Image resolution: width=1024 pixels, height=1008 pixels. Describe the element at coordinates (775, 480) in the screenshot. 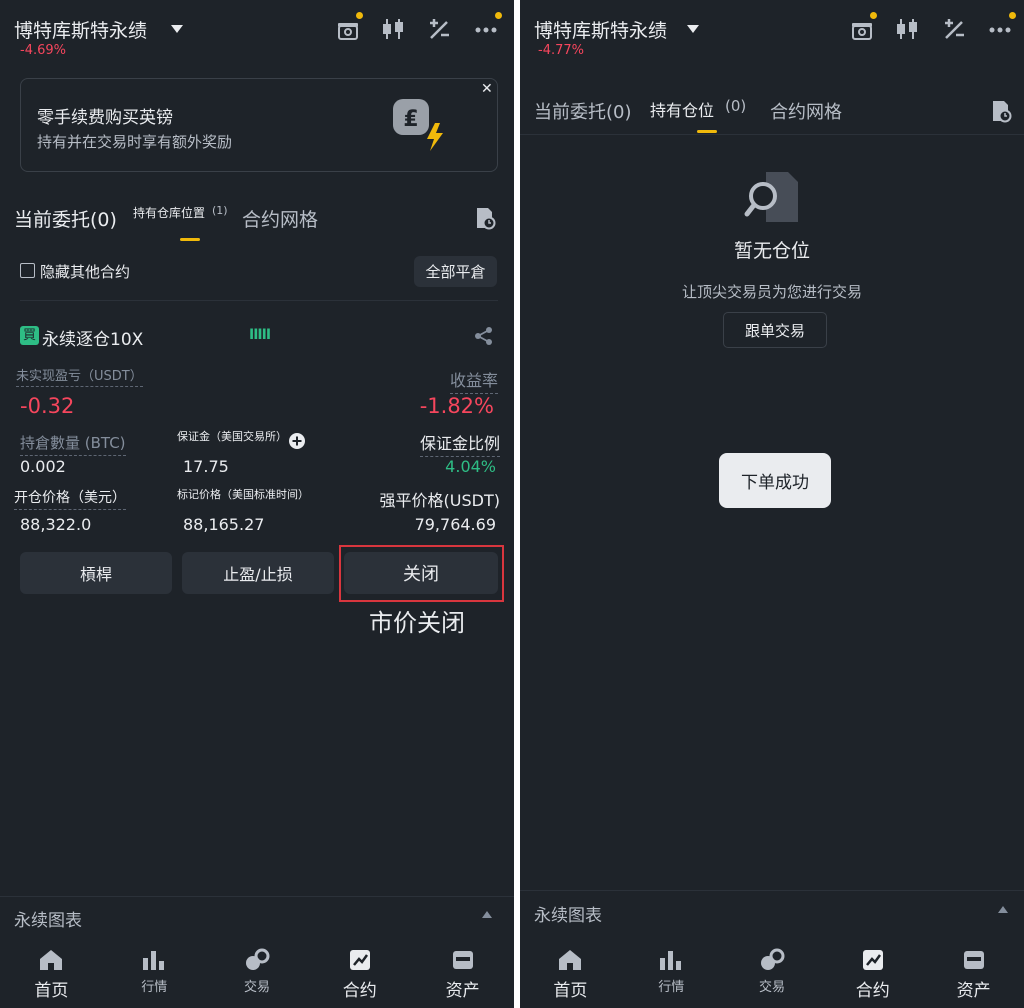

I see `order-success-toast: 下单成功` at that location.